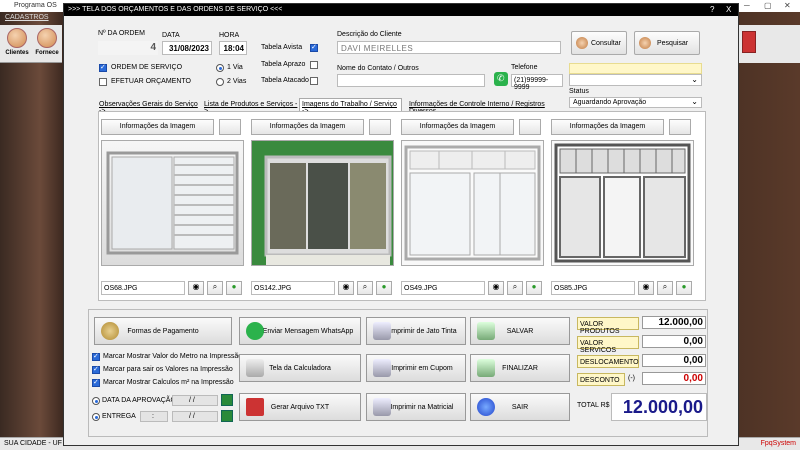 The width and height of the screenshot is (800, 450). Describe the element at coordinates (220, 68) in the screenshot. I see `one-via-radio` at that location.